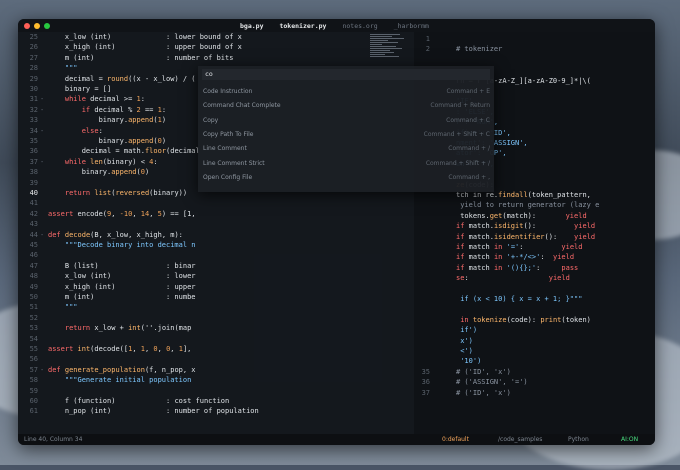 This screenshot has height=470, width=680. Describe the element at coordinates (216, 380) in the screenshot. I see `code-line: 58 """Generate initial population` at that location.